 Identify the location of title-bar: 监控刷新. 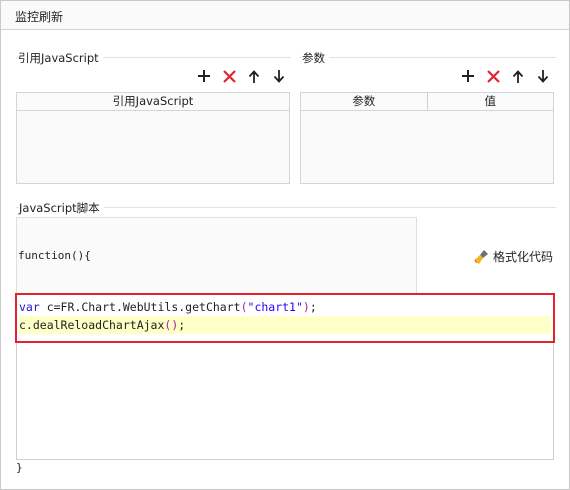
(285, 15).